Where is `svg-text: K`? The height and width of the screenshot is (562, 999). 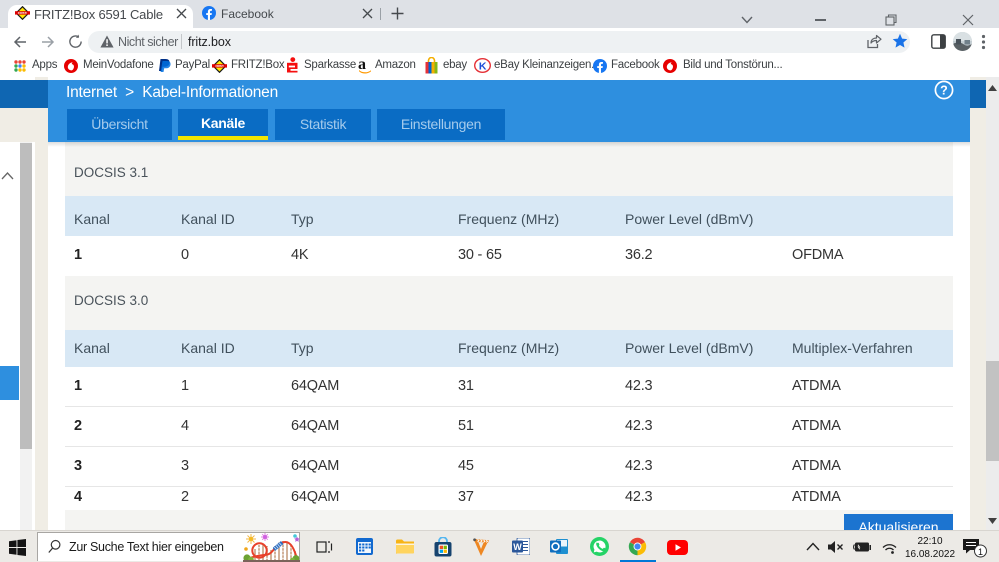
svg-text: K is located at coordinates (483, 66).